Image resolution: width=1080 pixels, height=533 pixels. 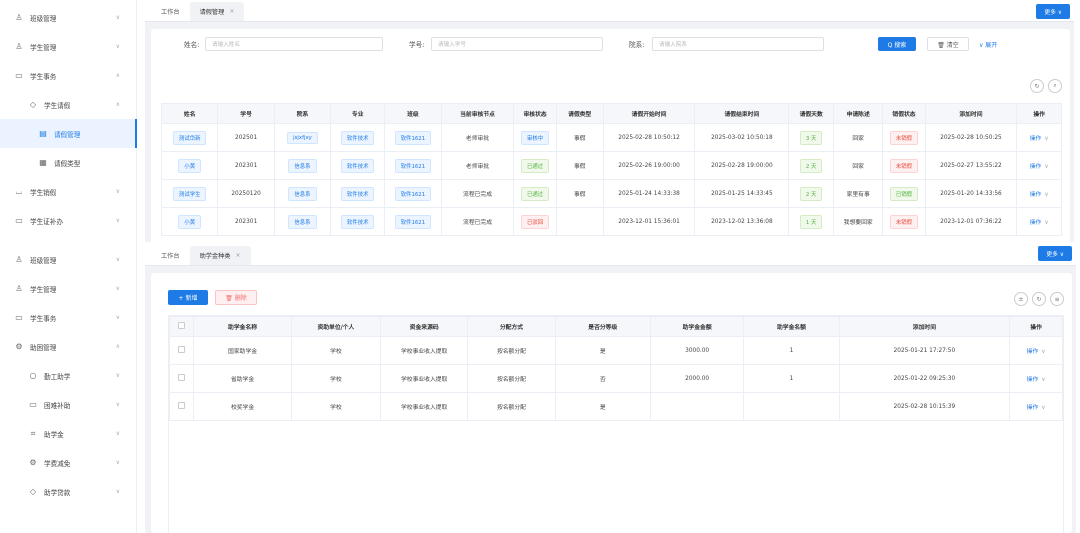 What do you see at coordinates (971, 137) in the screenshot?
I see `table-cell: 2025-02-28 10:50:25` at bounding box center [971, 137].